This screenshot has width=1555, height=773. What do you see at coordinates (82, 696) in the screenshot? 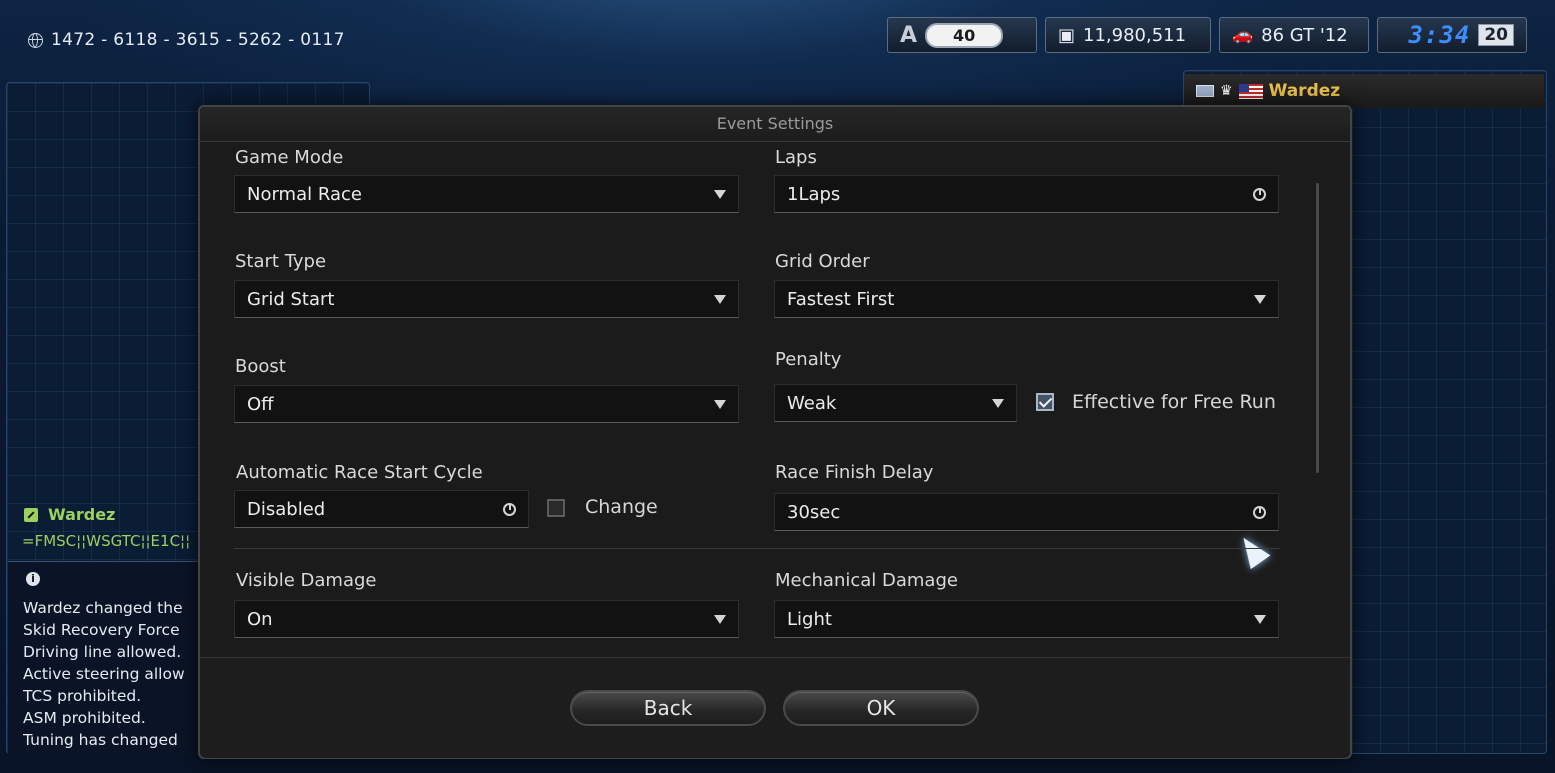
I see `log-line: TCS prohibited.` at bounding box center [82, 696].